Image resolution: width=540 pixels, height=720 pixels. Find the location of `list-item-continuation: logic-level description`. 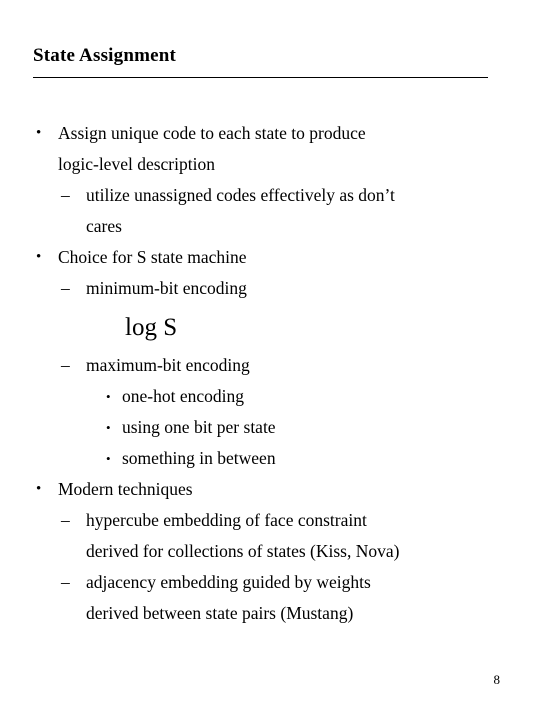

list-item-continuation: logic-level description is located at coordinates (270, 164).